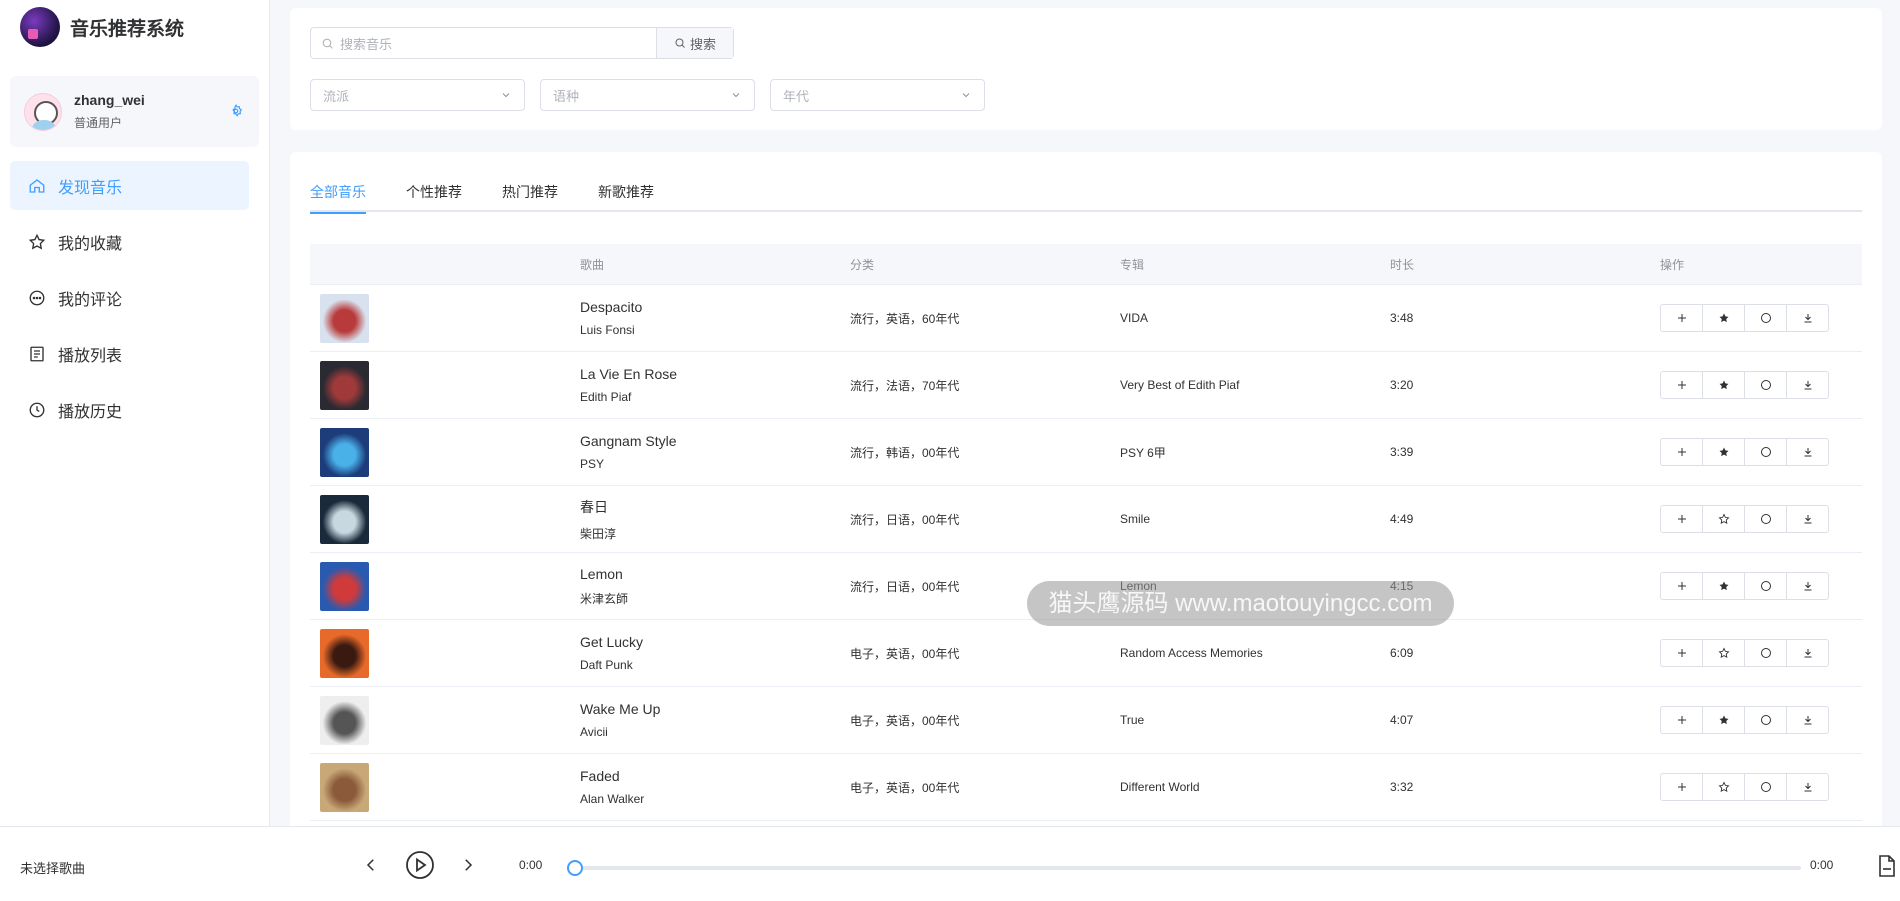 The width and height of the screenshot is (1900, 901). What do you see at coordinates (129, 241) in the screenshot?
I see `sidebar-item-favorites: 我的收藏` at bounding box center [129, 241].